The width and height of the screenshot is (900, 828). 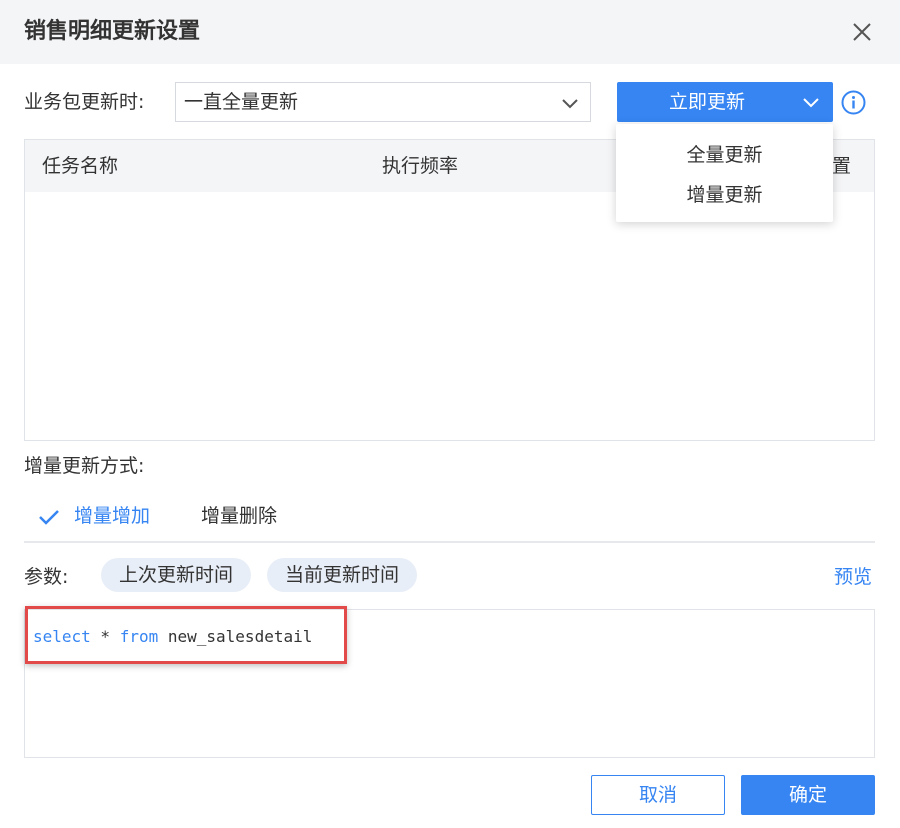 I want to click on update-now-label: 立即更新, so click(x=706, y=102).